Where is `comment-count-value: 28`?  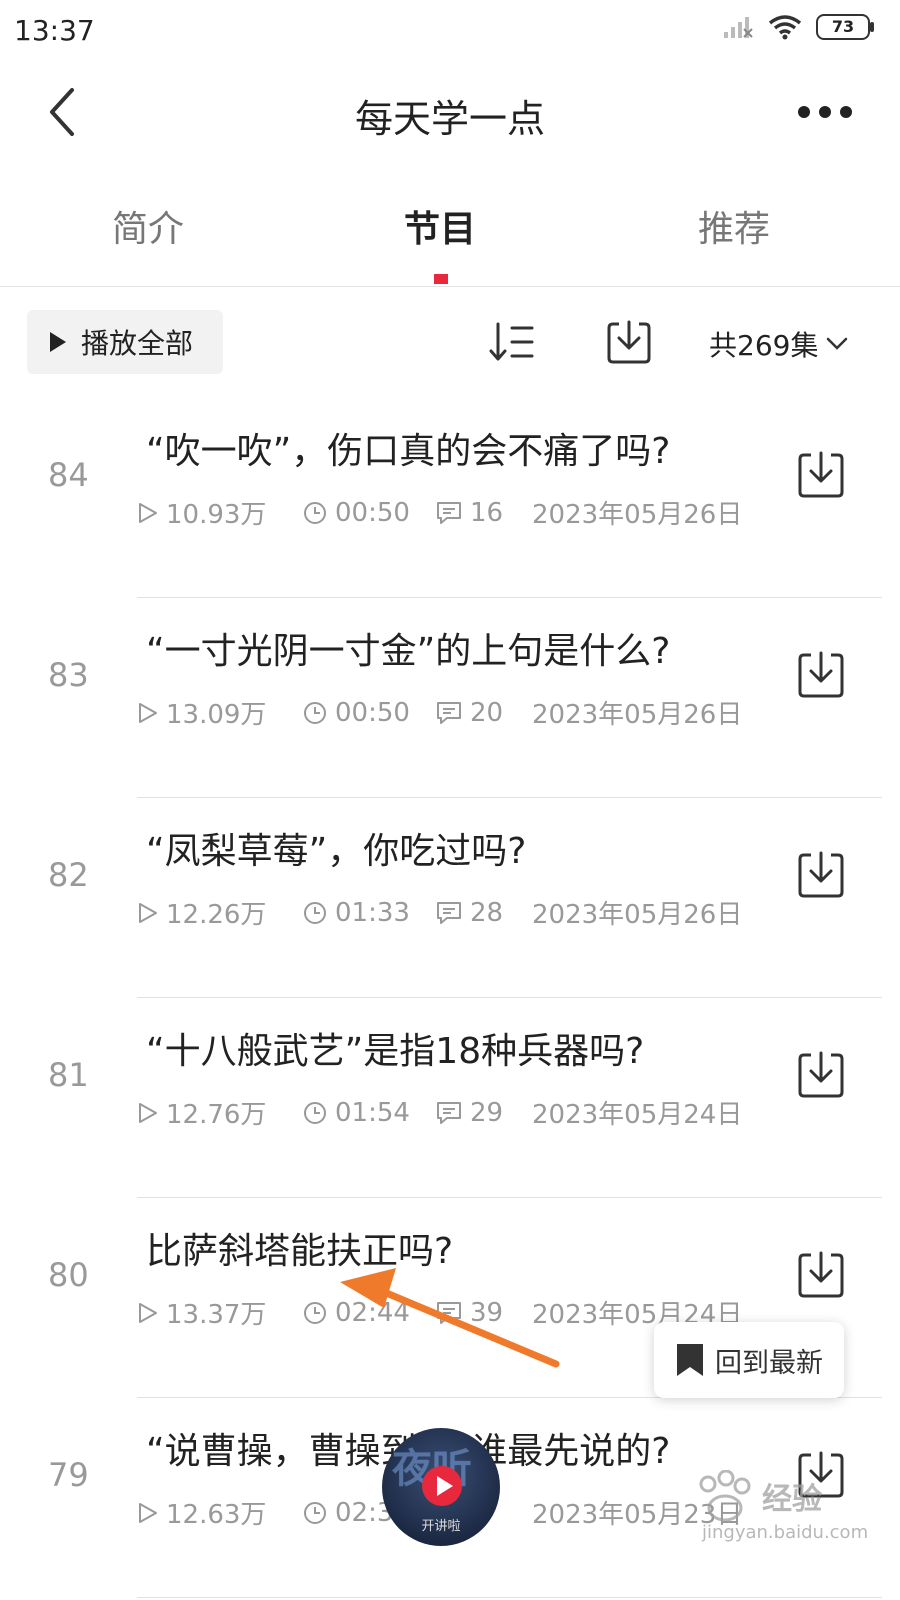 comment-count-value: 28 is located at coordinates (487, 912).